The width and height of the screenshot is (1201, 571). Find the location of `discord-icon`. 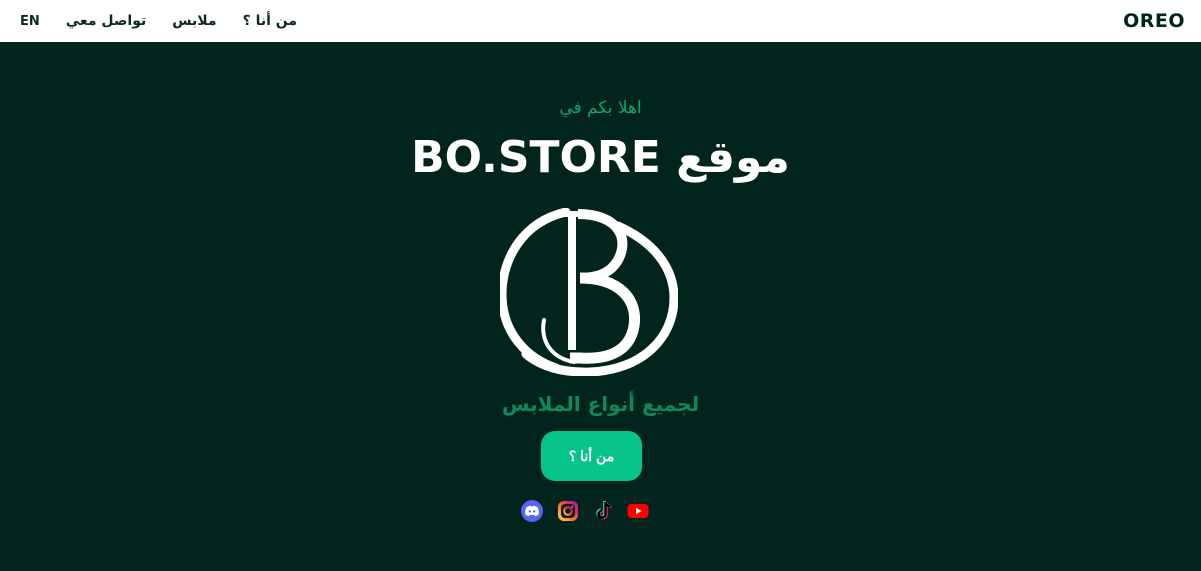

discord-icon is located at coordinates (532, 511).